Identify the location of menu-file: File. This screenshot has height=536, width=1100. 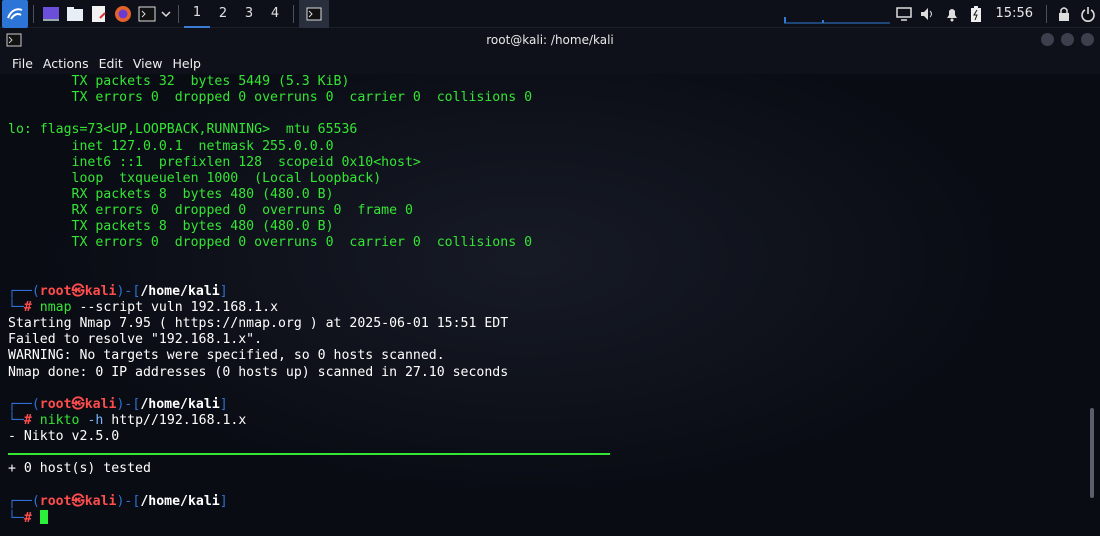
(22, 63).